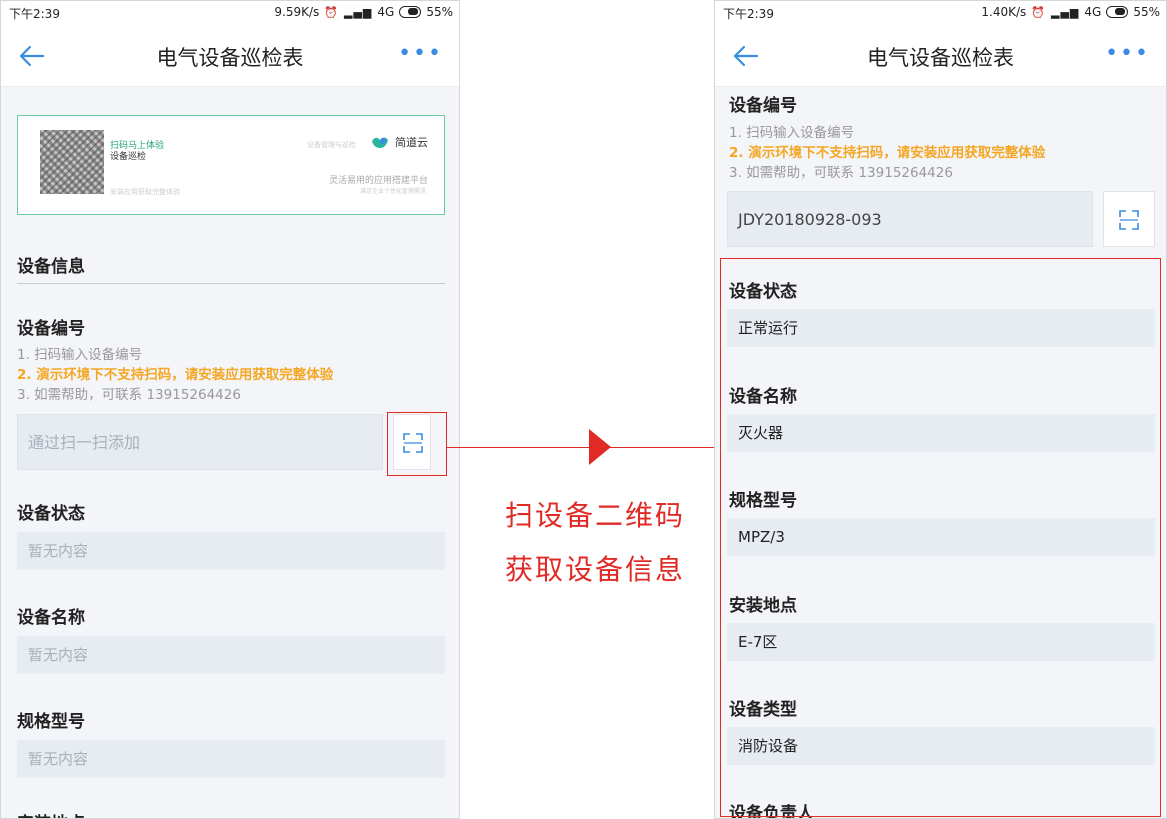 Image resolution: width=1167 pixels, height=819 pixels. What do you see at coordinates (230, 13) in the screenshot?
I see `status-bar: 下午2:39 9.59K/s ⏰ ▂▄▆ 4G 55%` at bounding box center [230, 13].